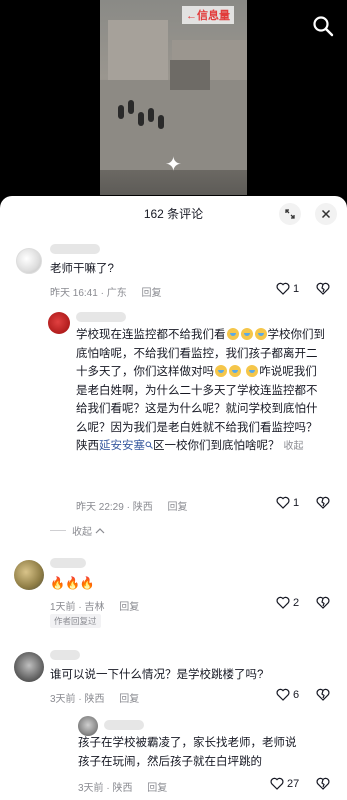 Image resolution: width=347 pixels, height=800 pixels. Describe the element at coordinates (82, 532) in the screenshot. I see `collapse-label: 收起` at that location.